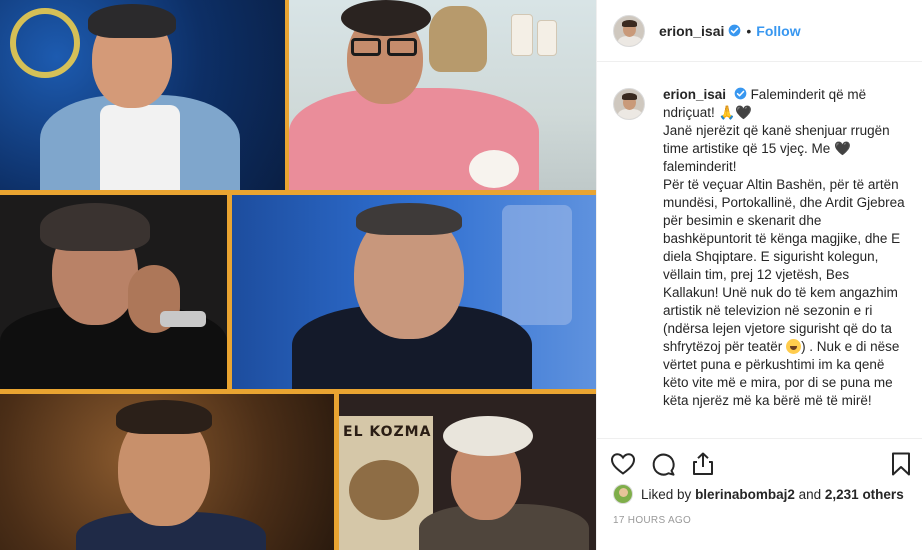 The image size is (922, 550). Describe the element at coordinates (794, 346) in the screenshot. I see `laughing-emoji-icon` at that location.